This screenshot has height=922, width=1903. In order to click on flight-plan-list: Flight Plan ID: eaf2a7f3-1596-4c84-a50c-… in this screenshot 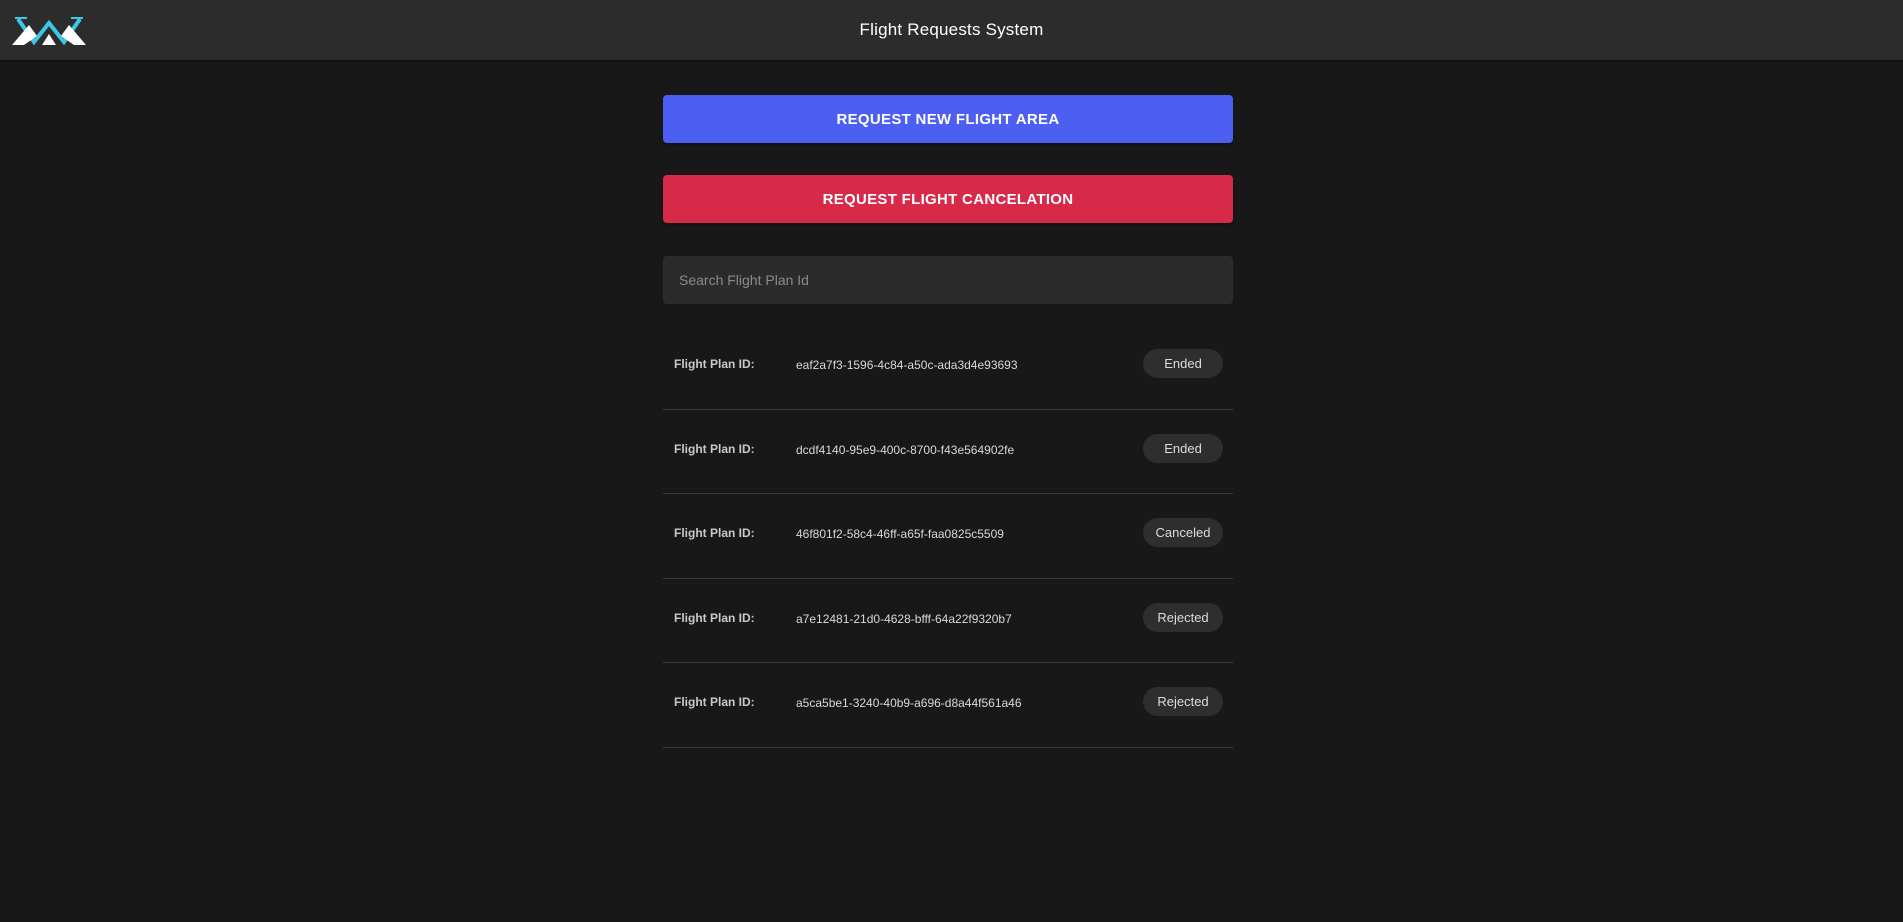, I will do `click(948, 536)`.